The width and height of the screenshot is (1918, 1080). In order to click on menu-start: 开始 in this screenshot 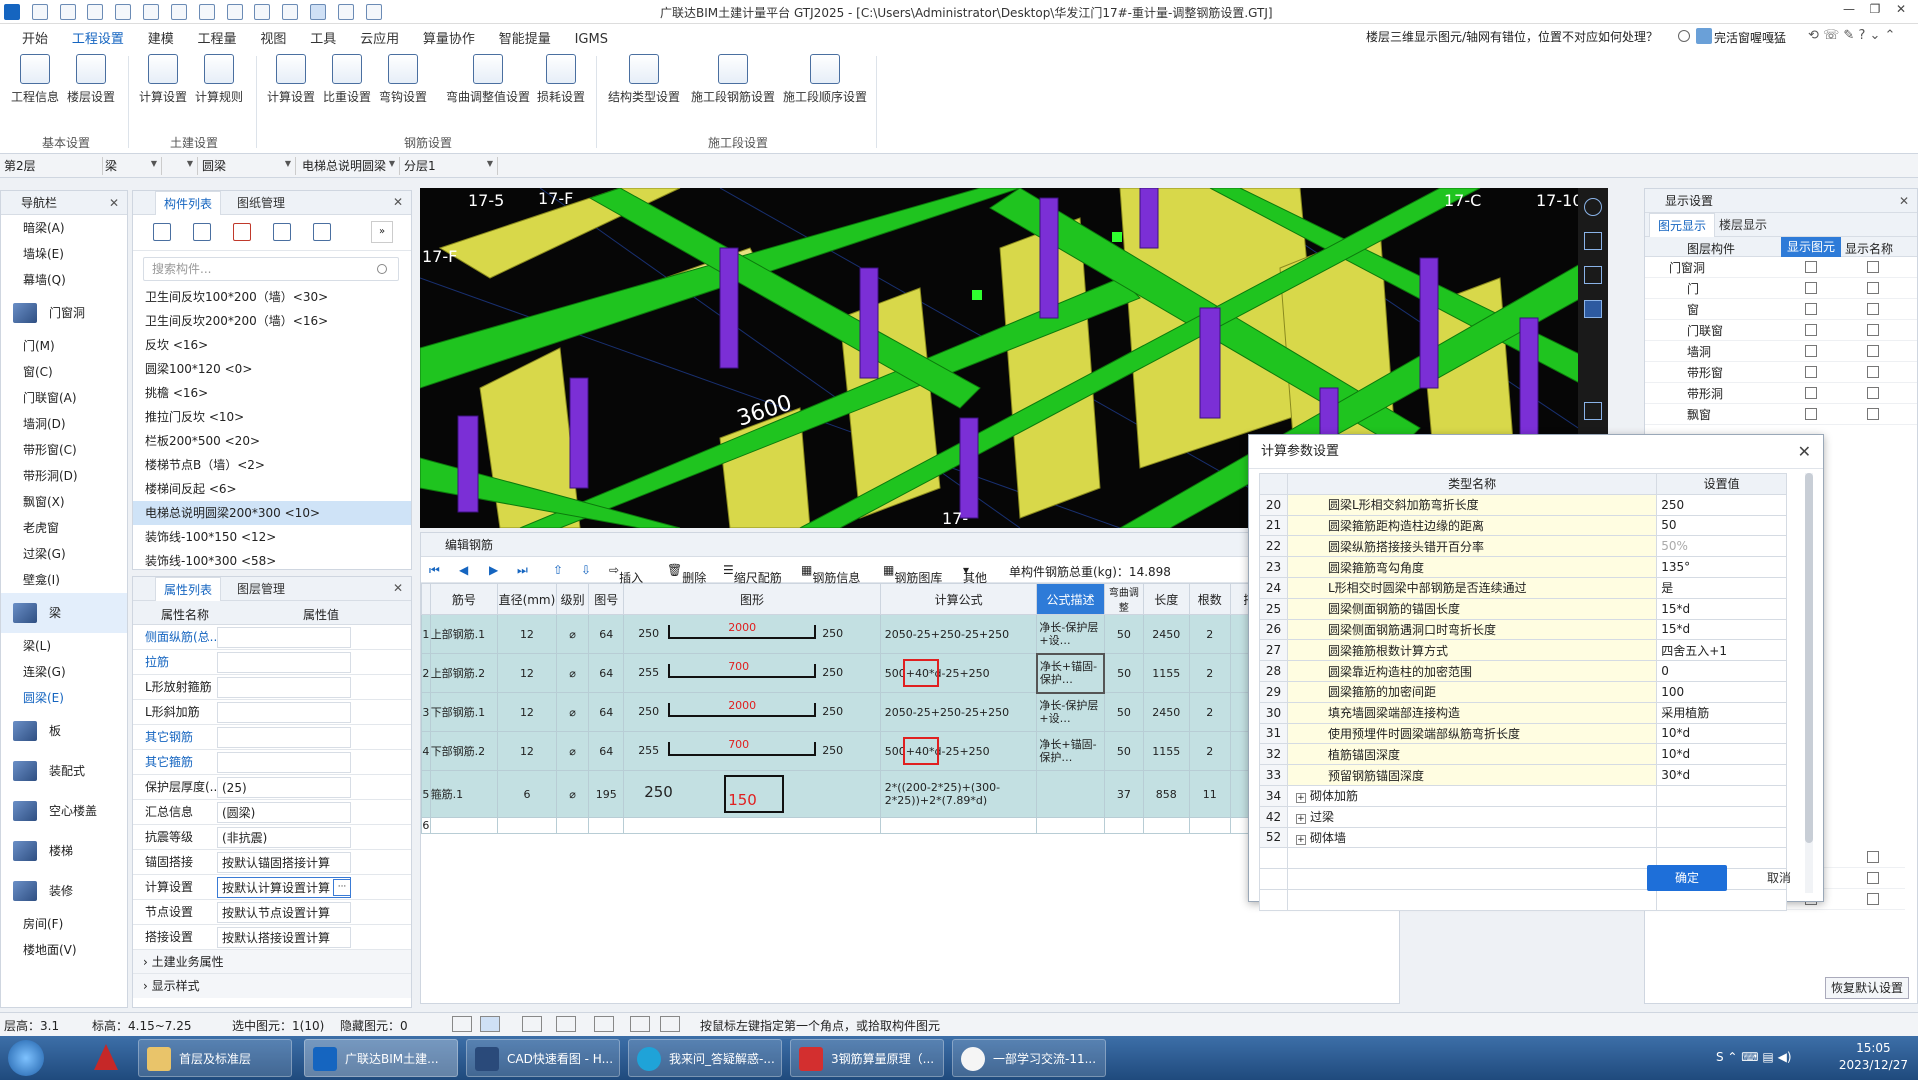, I will do `click(35, 37)`.